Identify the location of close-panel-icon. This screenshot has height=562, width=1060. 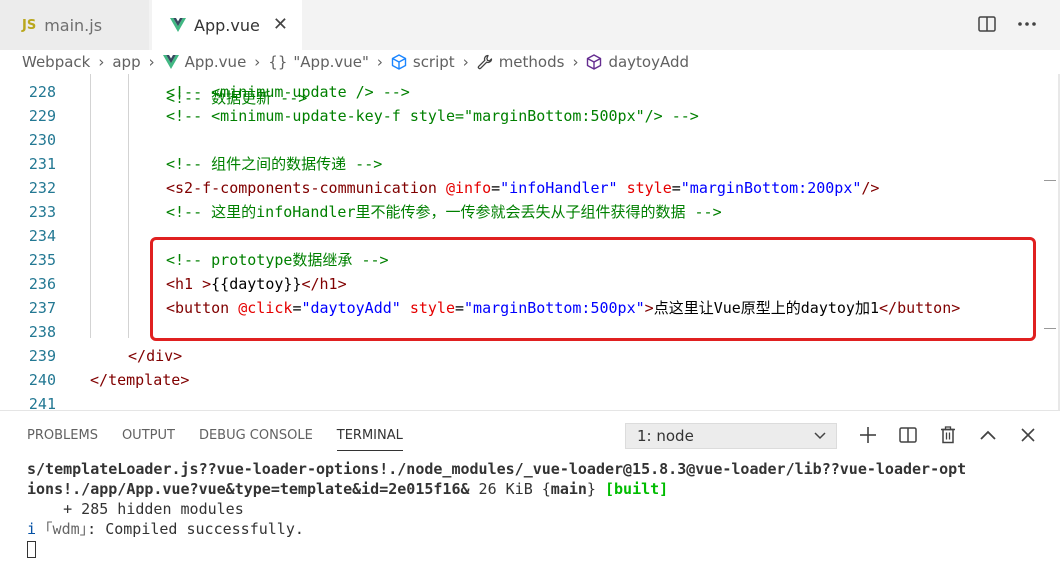
(1028, 435).